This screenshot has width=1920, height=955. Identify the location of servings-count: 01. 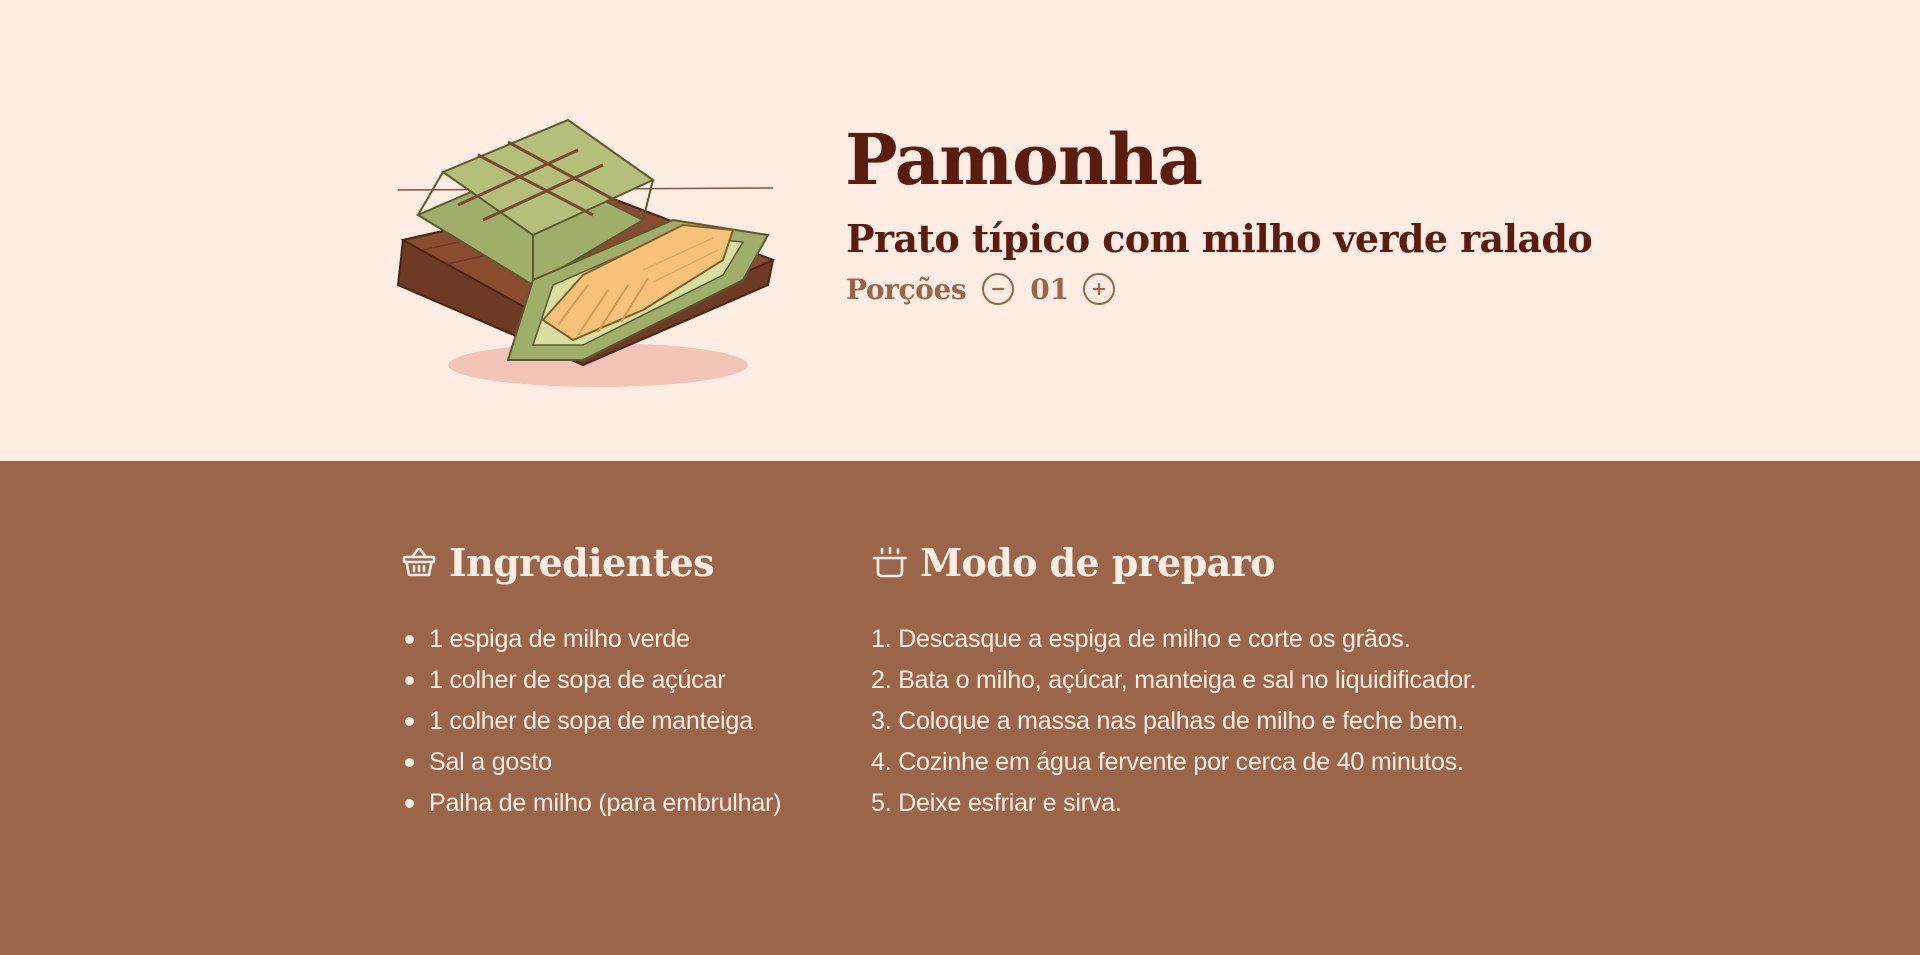
(1050, 289).